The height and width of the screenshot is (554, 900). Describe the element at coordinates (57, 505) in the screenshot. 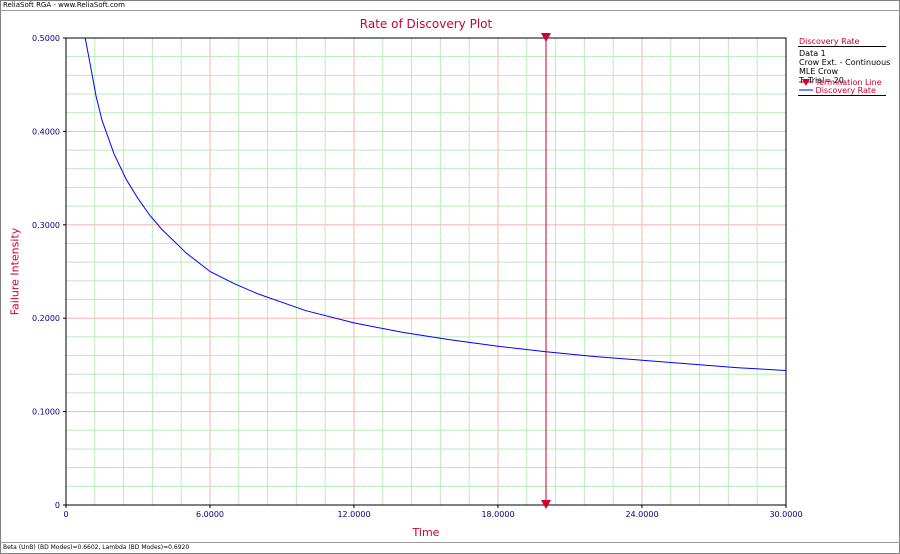

I see `y-tick-label: 0` at that location.